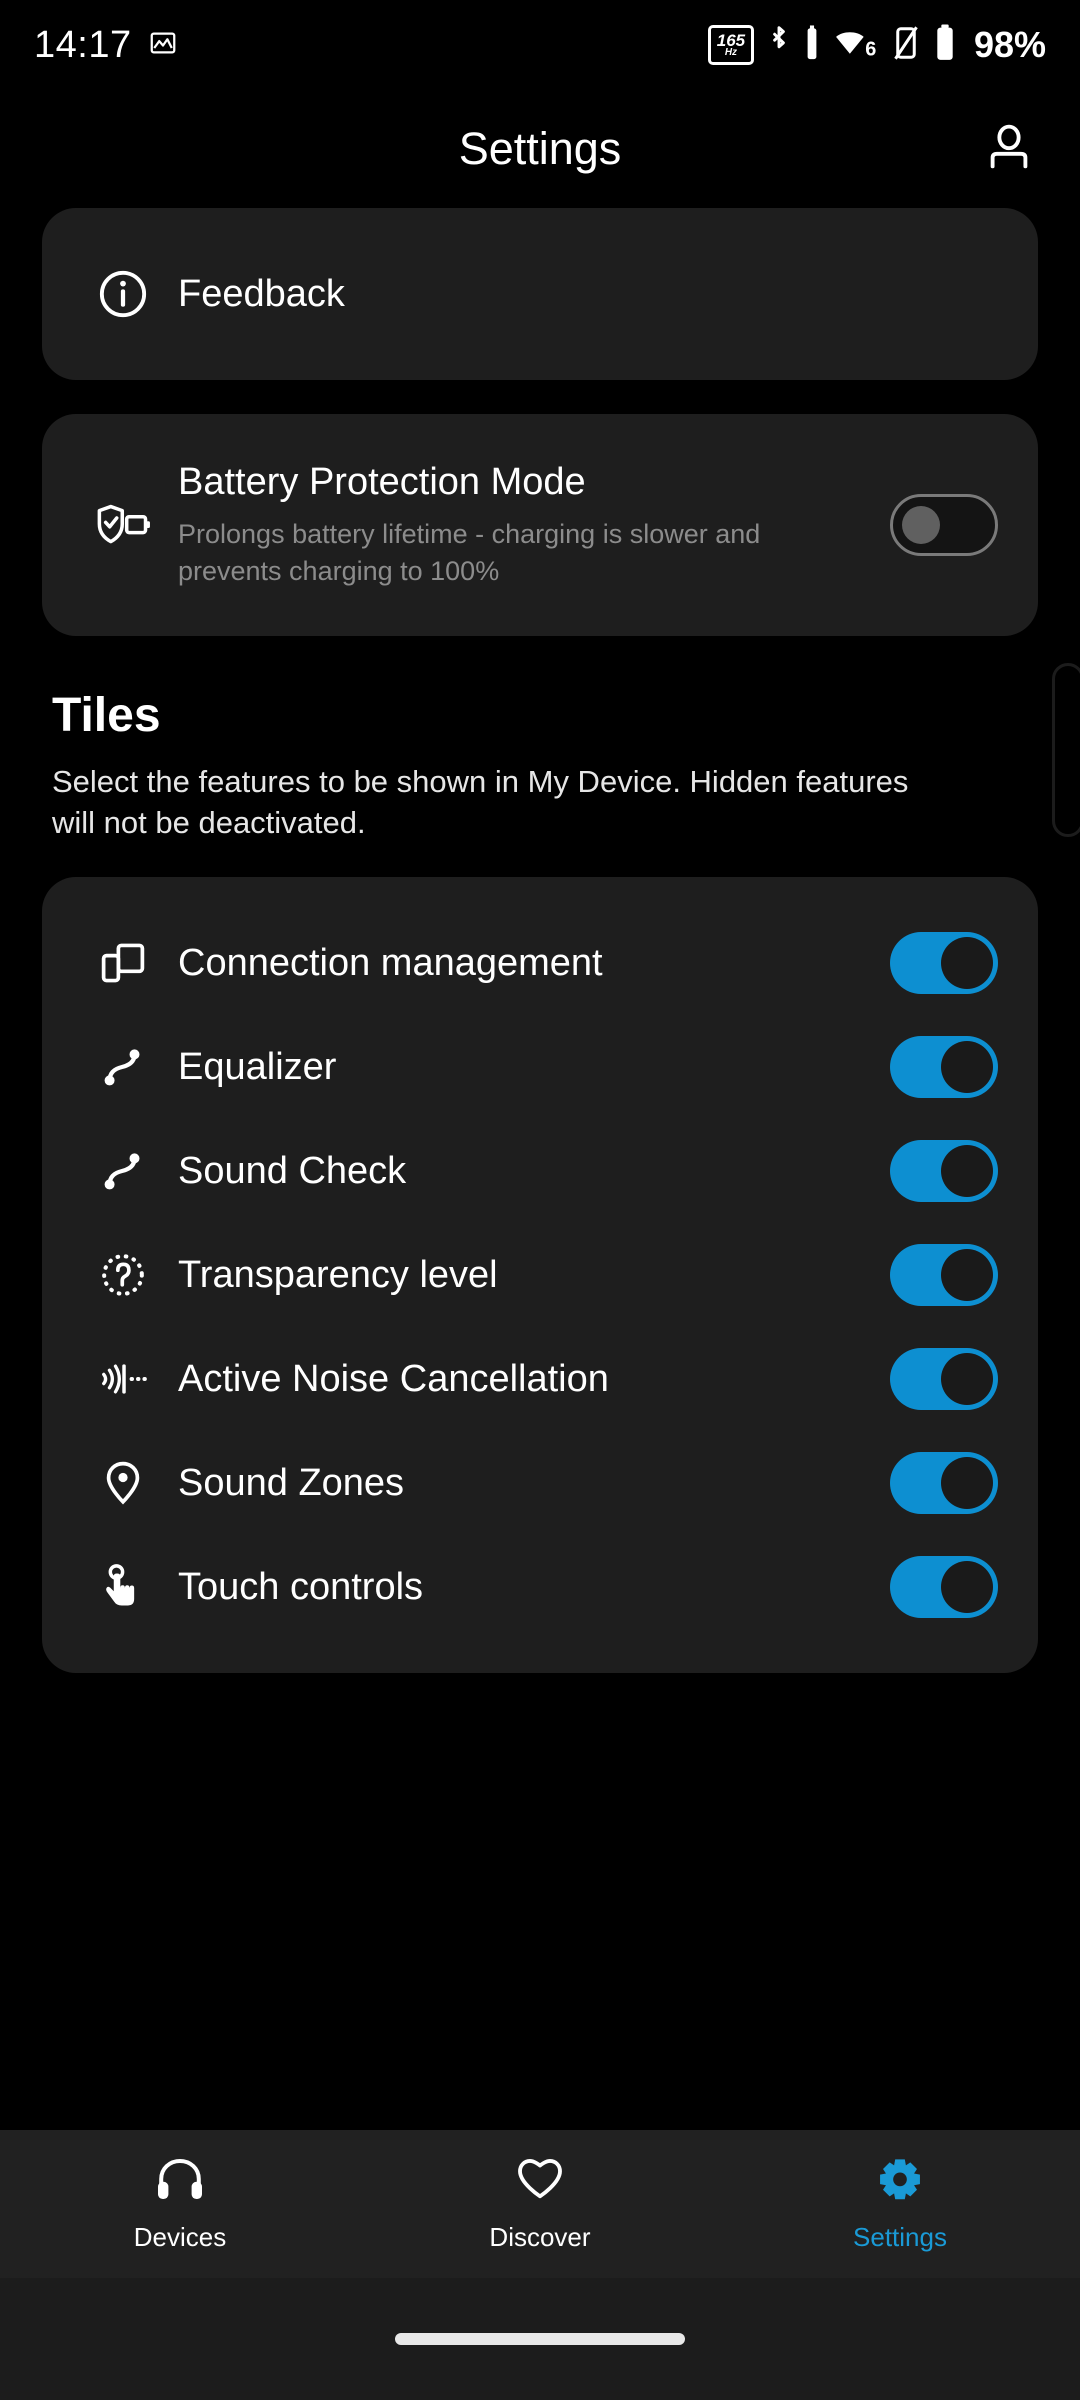 This screenshot has width=1080, height=2400. What do you see at coordinates (123, 1587) in the screenshot?
I see `touch-hand-icon` at bounding box center [123, 1587].